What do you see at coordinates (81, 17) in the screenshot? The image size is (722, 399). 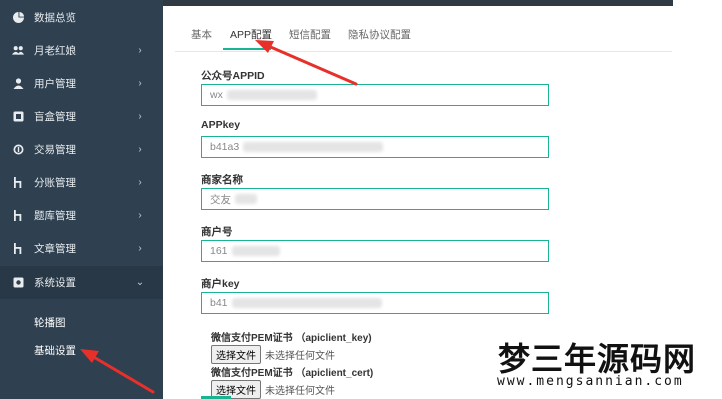 I see `sidebar-item-dashboard: 数据总览` at bounding box center [81, 17].